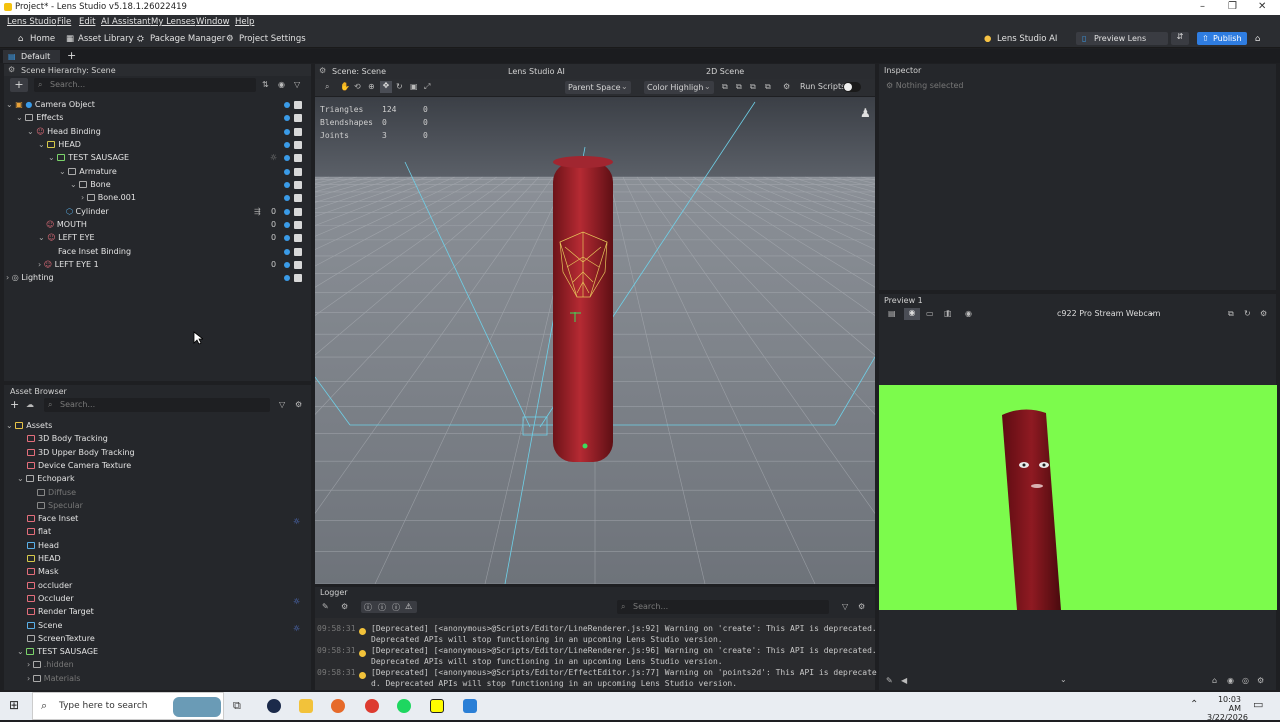  Describe the element at coordinates (30, 404) in the screenshot. I see `cloud-icon: ☁` at that location.